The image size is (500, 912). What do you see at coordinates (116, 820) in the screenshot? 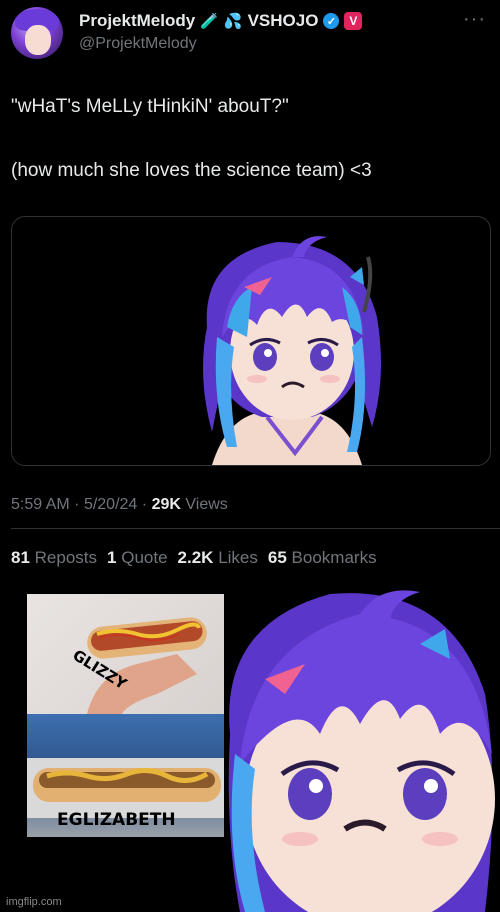
I see `bottom-caption: EGLIZABETH` at bounding box center [116, 820].